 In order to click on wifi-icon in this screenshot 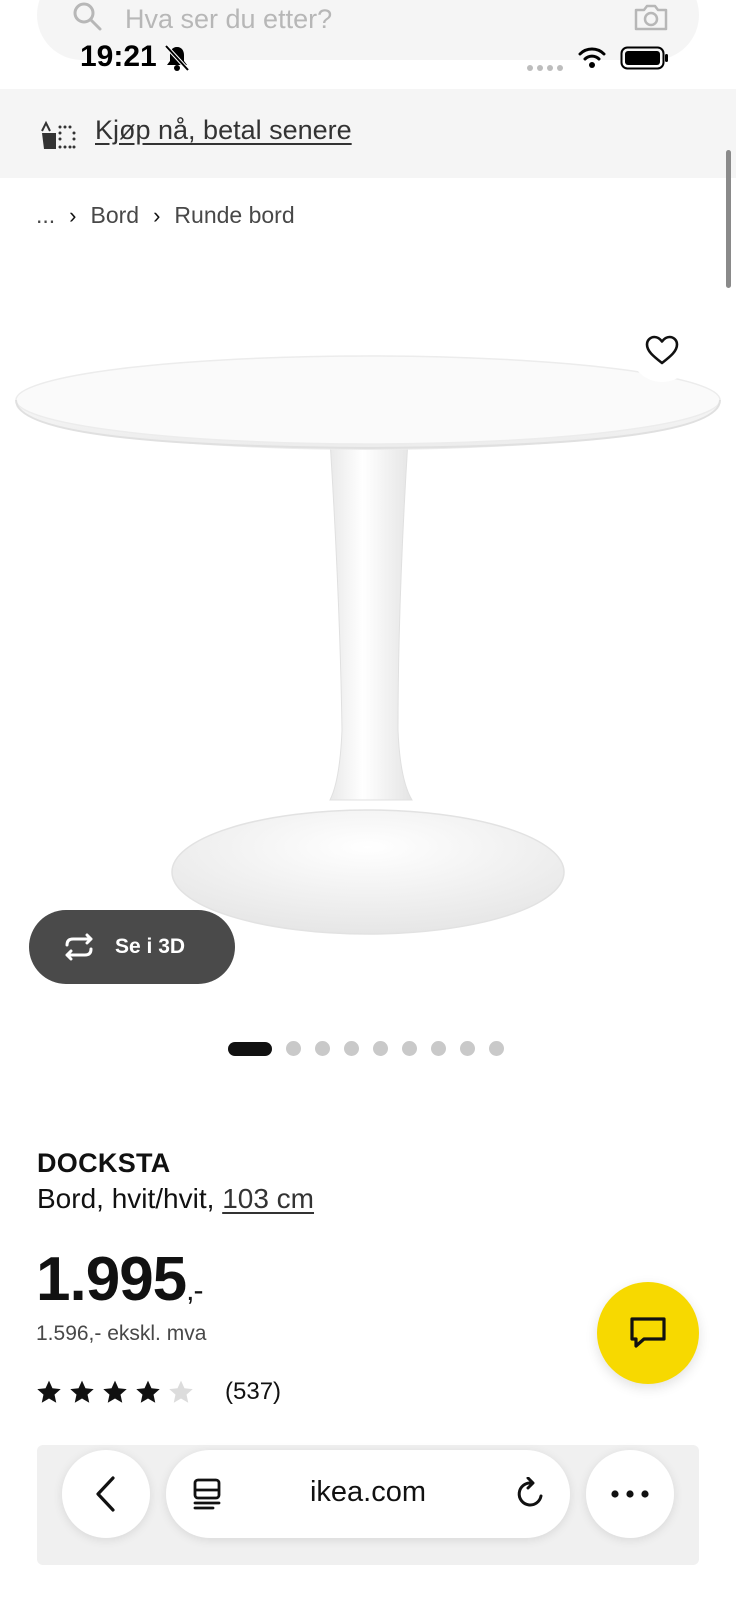, I will do `click(592, 57)`.